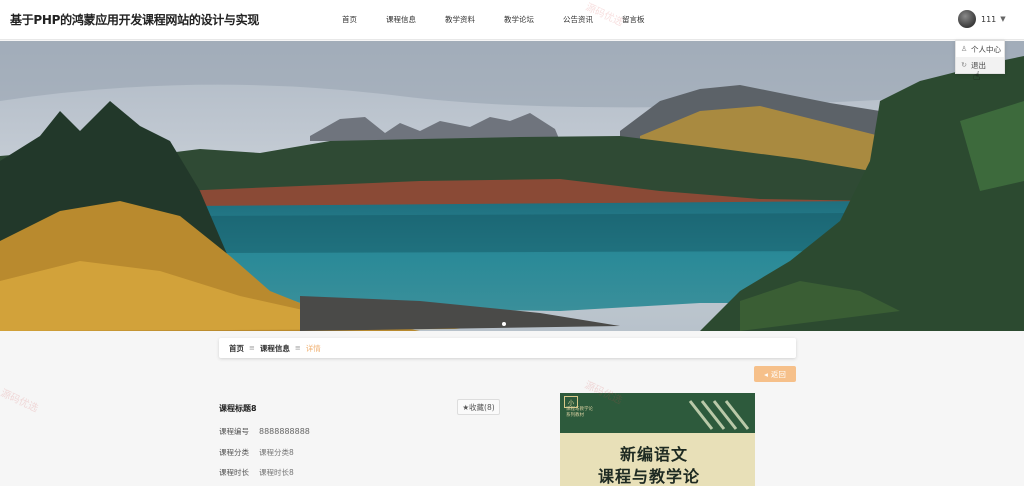 Image resolution: width=1024 pixels, height=486 pixels. What do you see at coordinates (234, 452) in the screenshot?
I see `field-label: 课程分类` at bounding box center [234, 452].